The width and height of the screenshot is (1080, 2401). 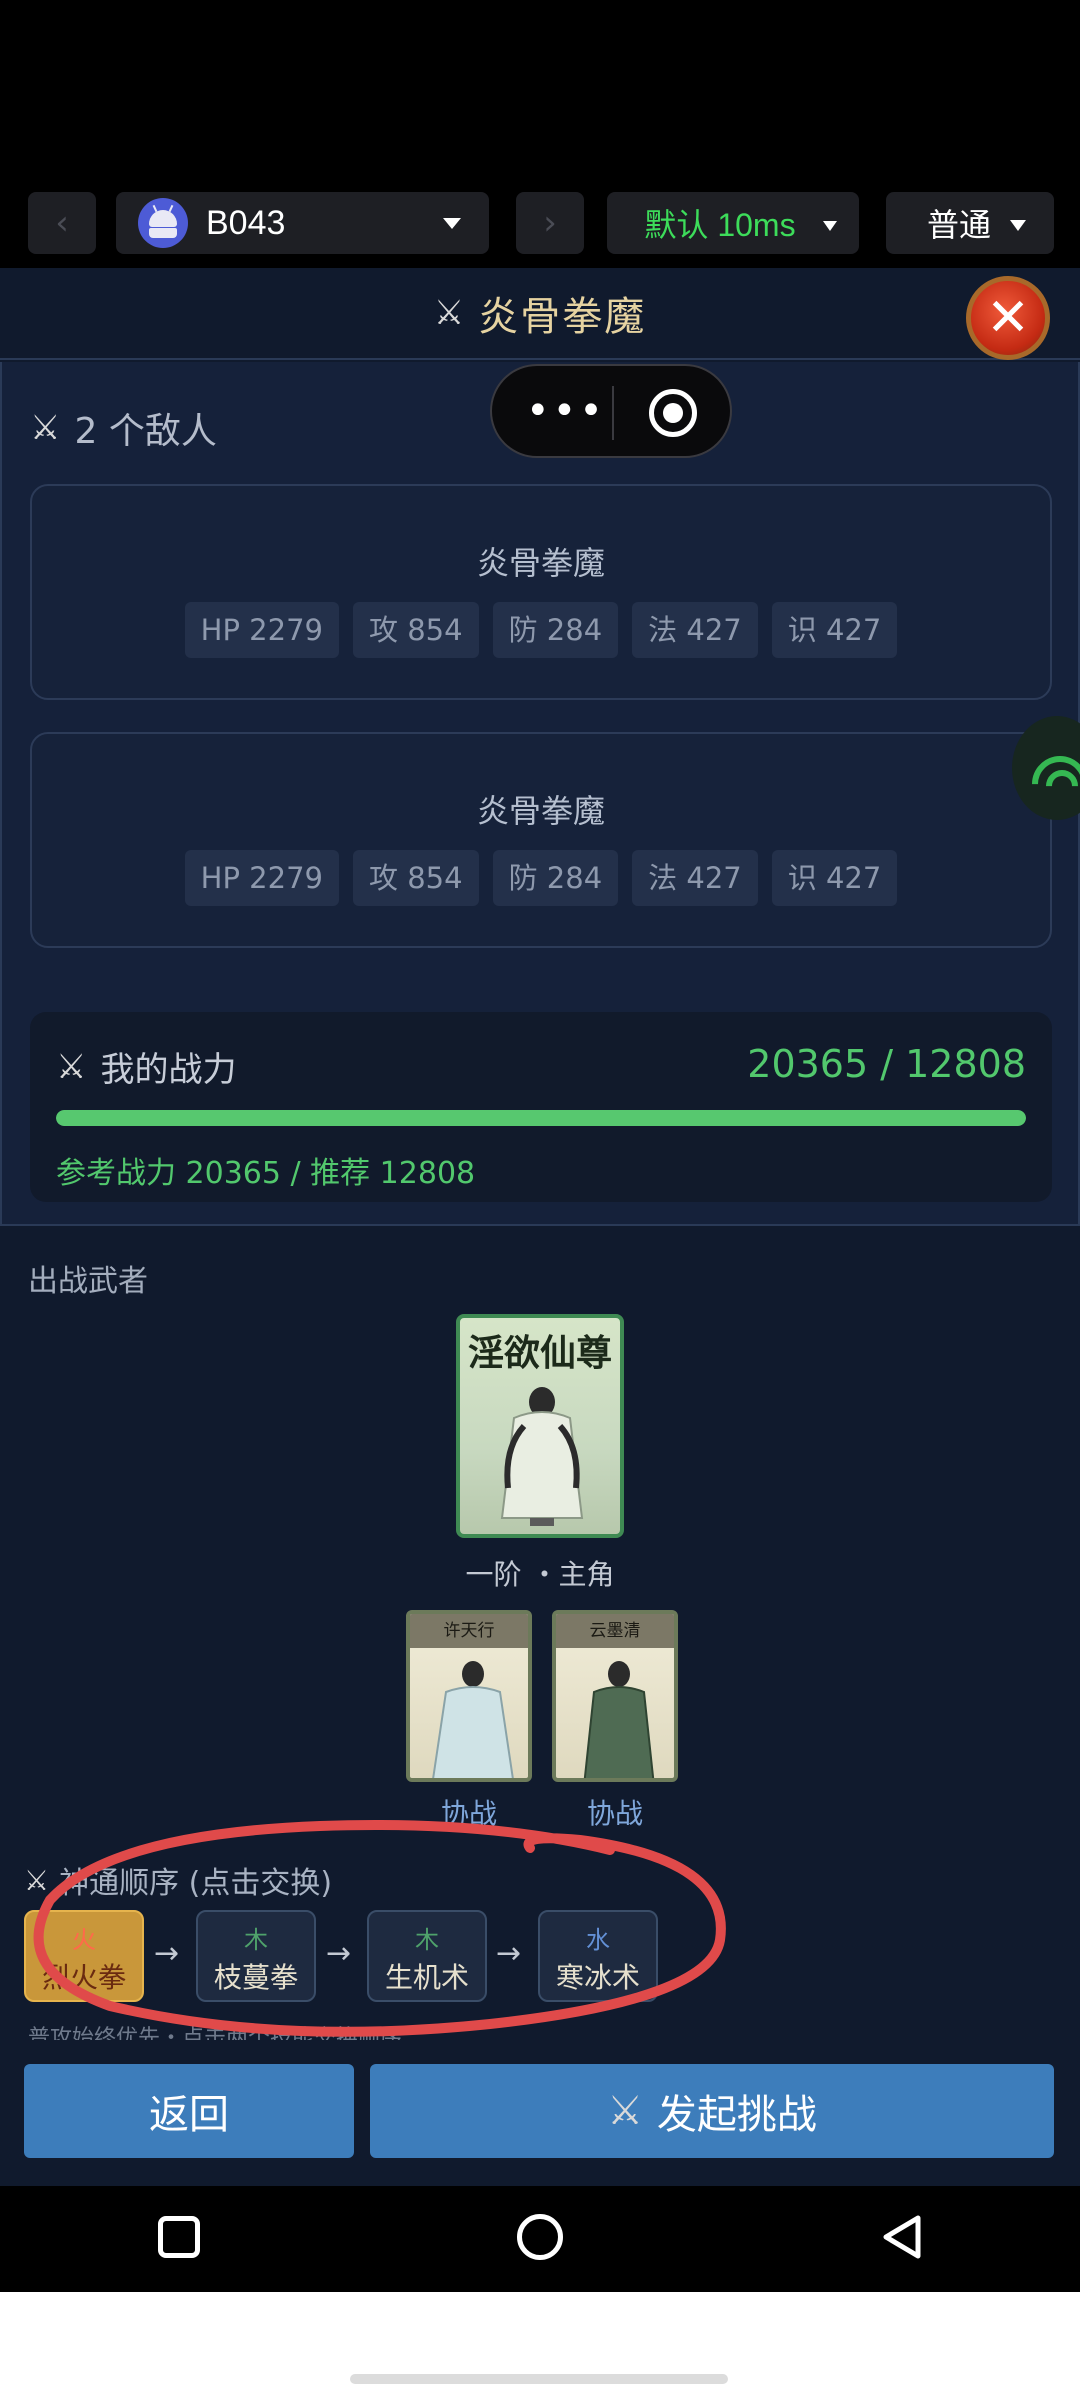 I want to click on skill-name: 烈火拳, so click(x=83, y=1977).